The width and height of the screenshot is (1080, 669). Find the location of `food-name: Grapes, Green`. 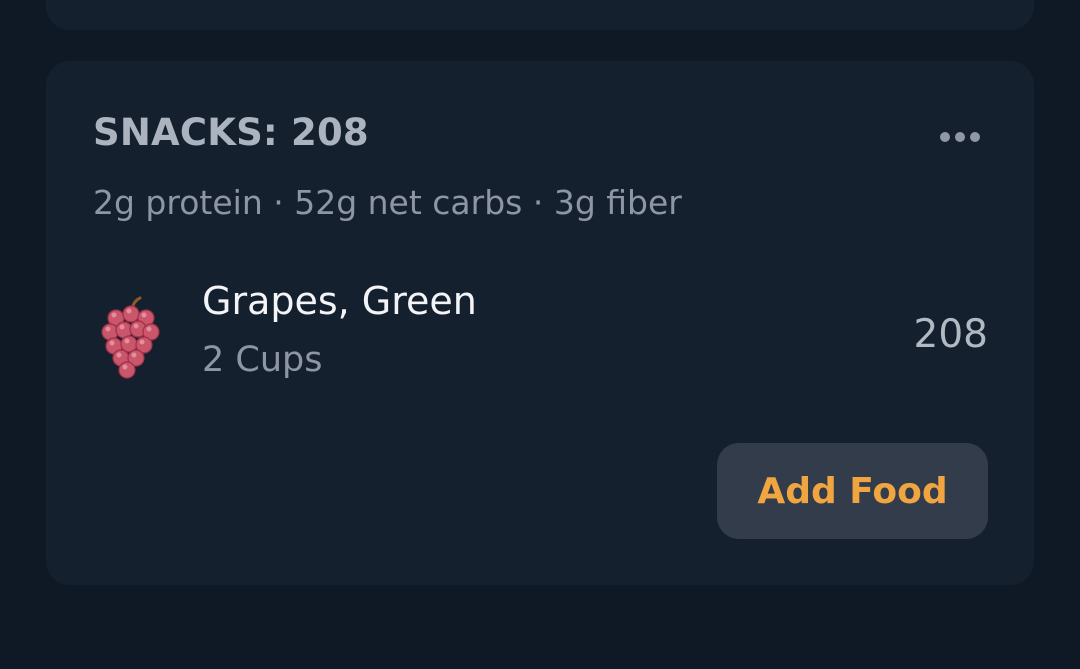

food-name: Grapes, Green is located at coordinates (339, 301).